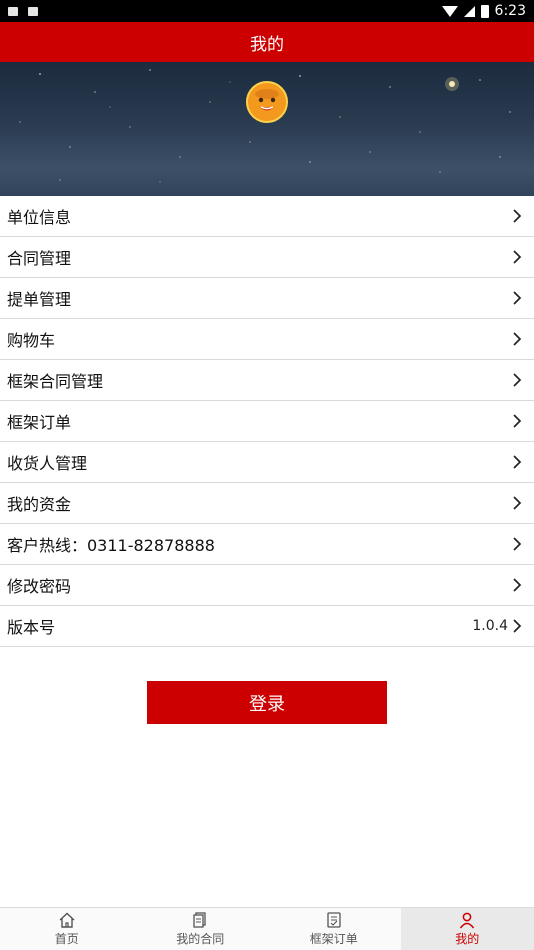 The image size is (534, 950). Describe the element at coordinates (67, 929) in the screenshot. I see `tab-home: 首页` at that location.